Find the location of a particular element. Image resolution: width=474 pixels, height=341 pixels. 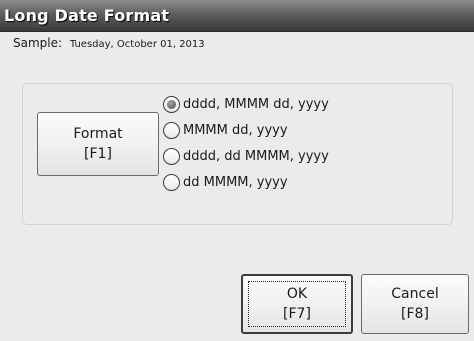

ok-button-label: OK is located at coordinates (297, 294).